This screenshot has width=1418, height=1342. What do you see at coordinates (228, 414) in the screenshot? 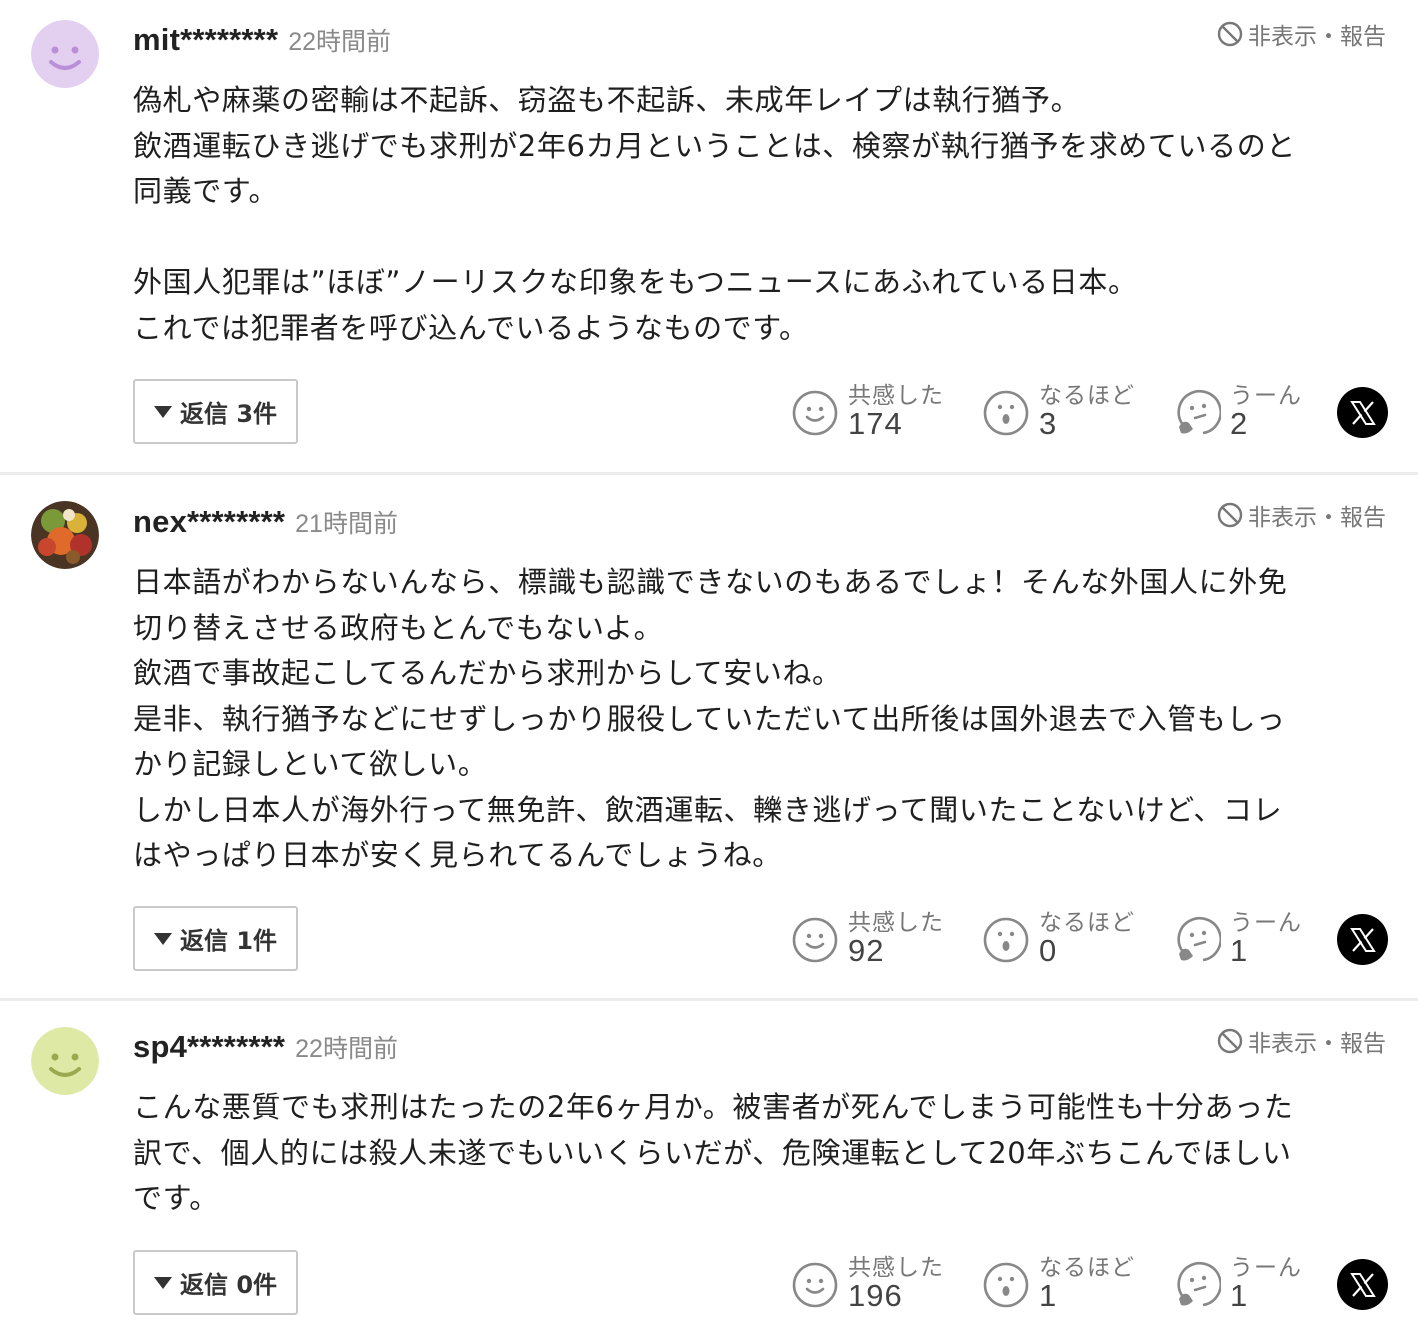
I see `reply-label: 返信 3件` at bounding box center [228, 414].